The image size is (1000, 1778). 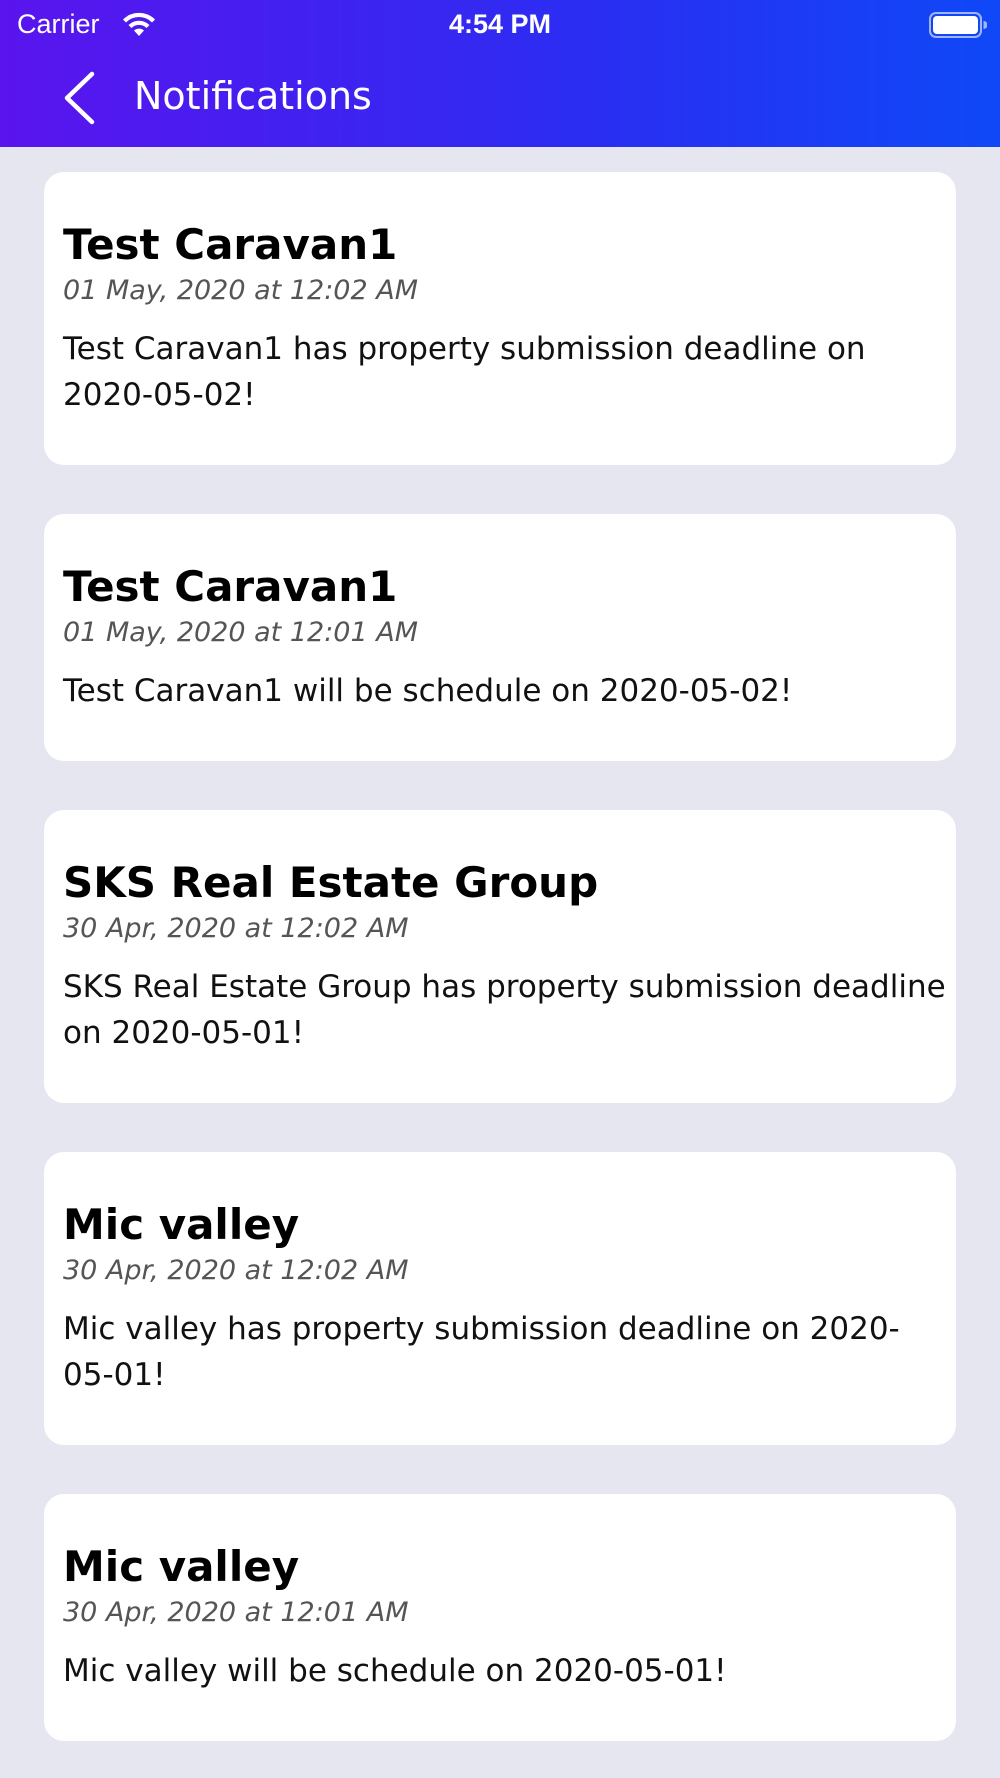 I want to click on app-header: Carrier 4:54 PM Notifications, so click(x=500, y=73).